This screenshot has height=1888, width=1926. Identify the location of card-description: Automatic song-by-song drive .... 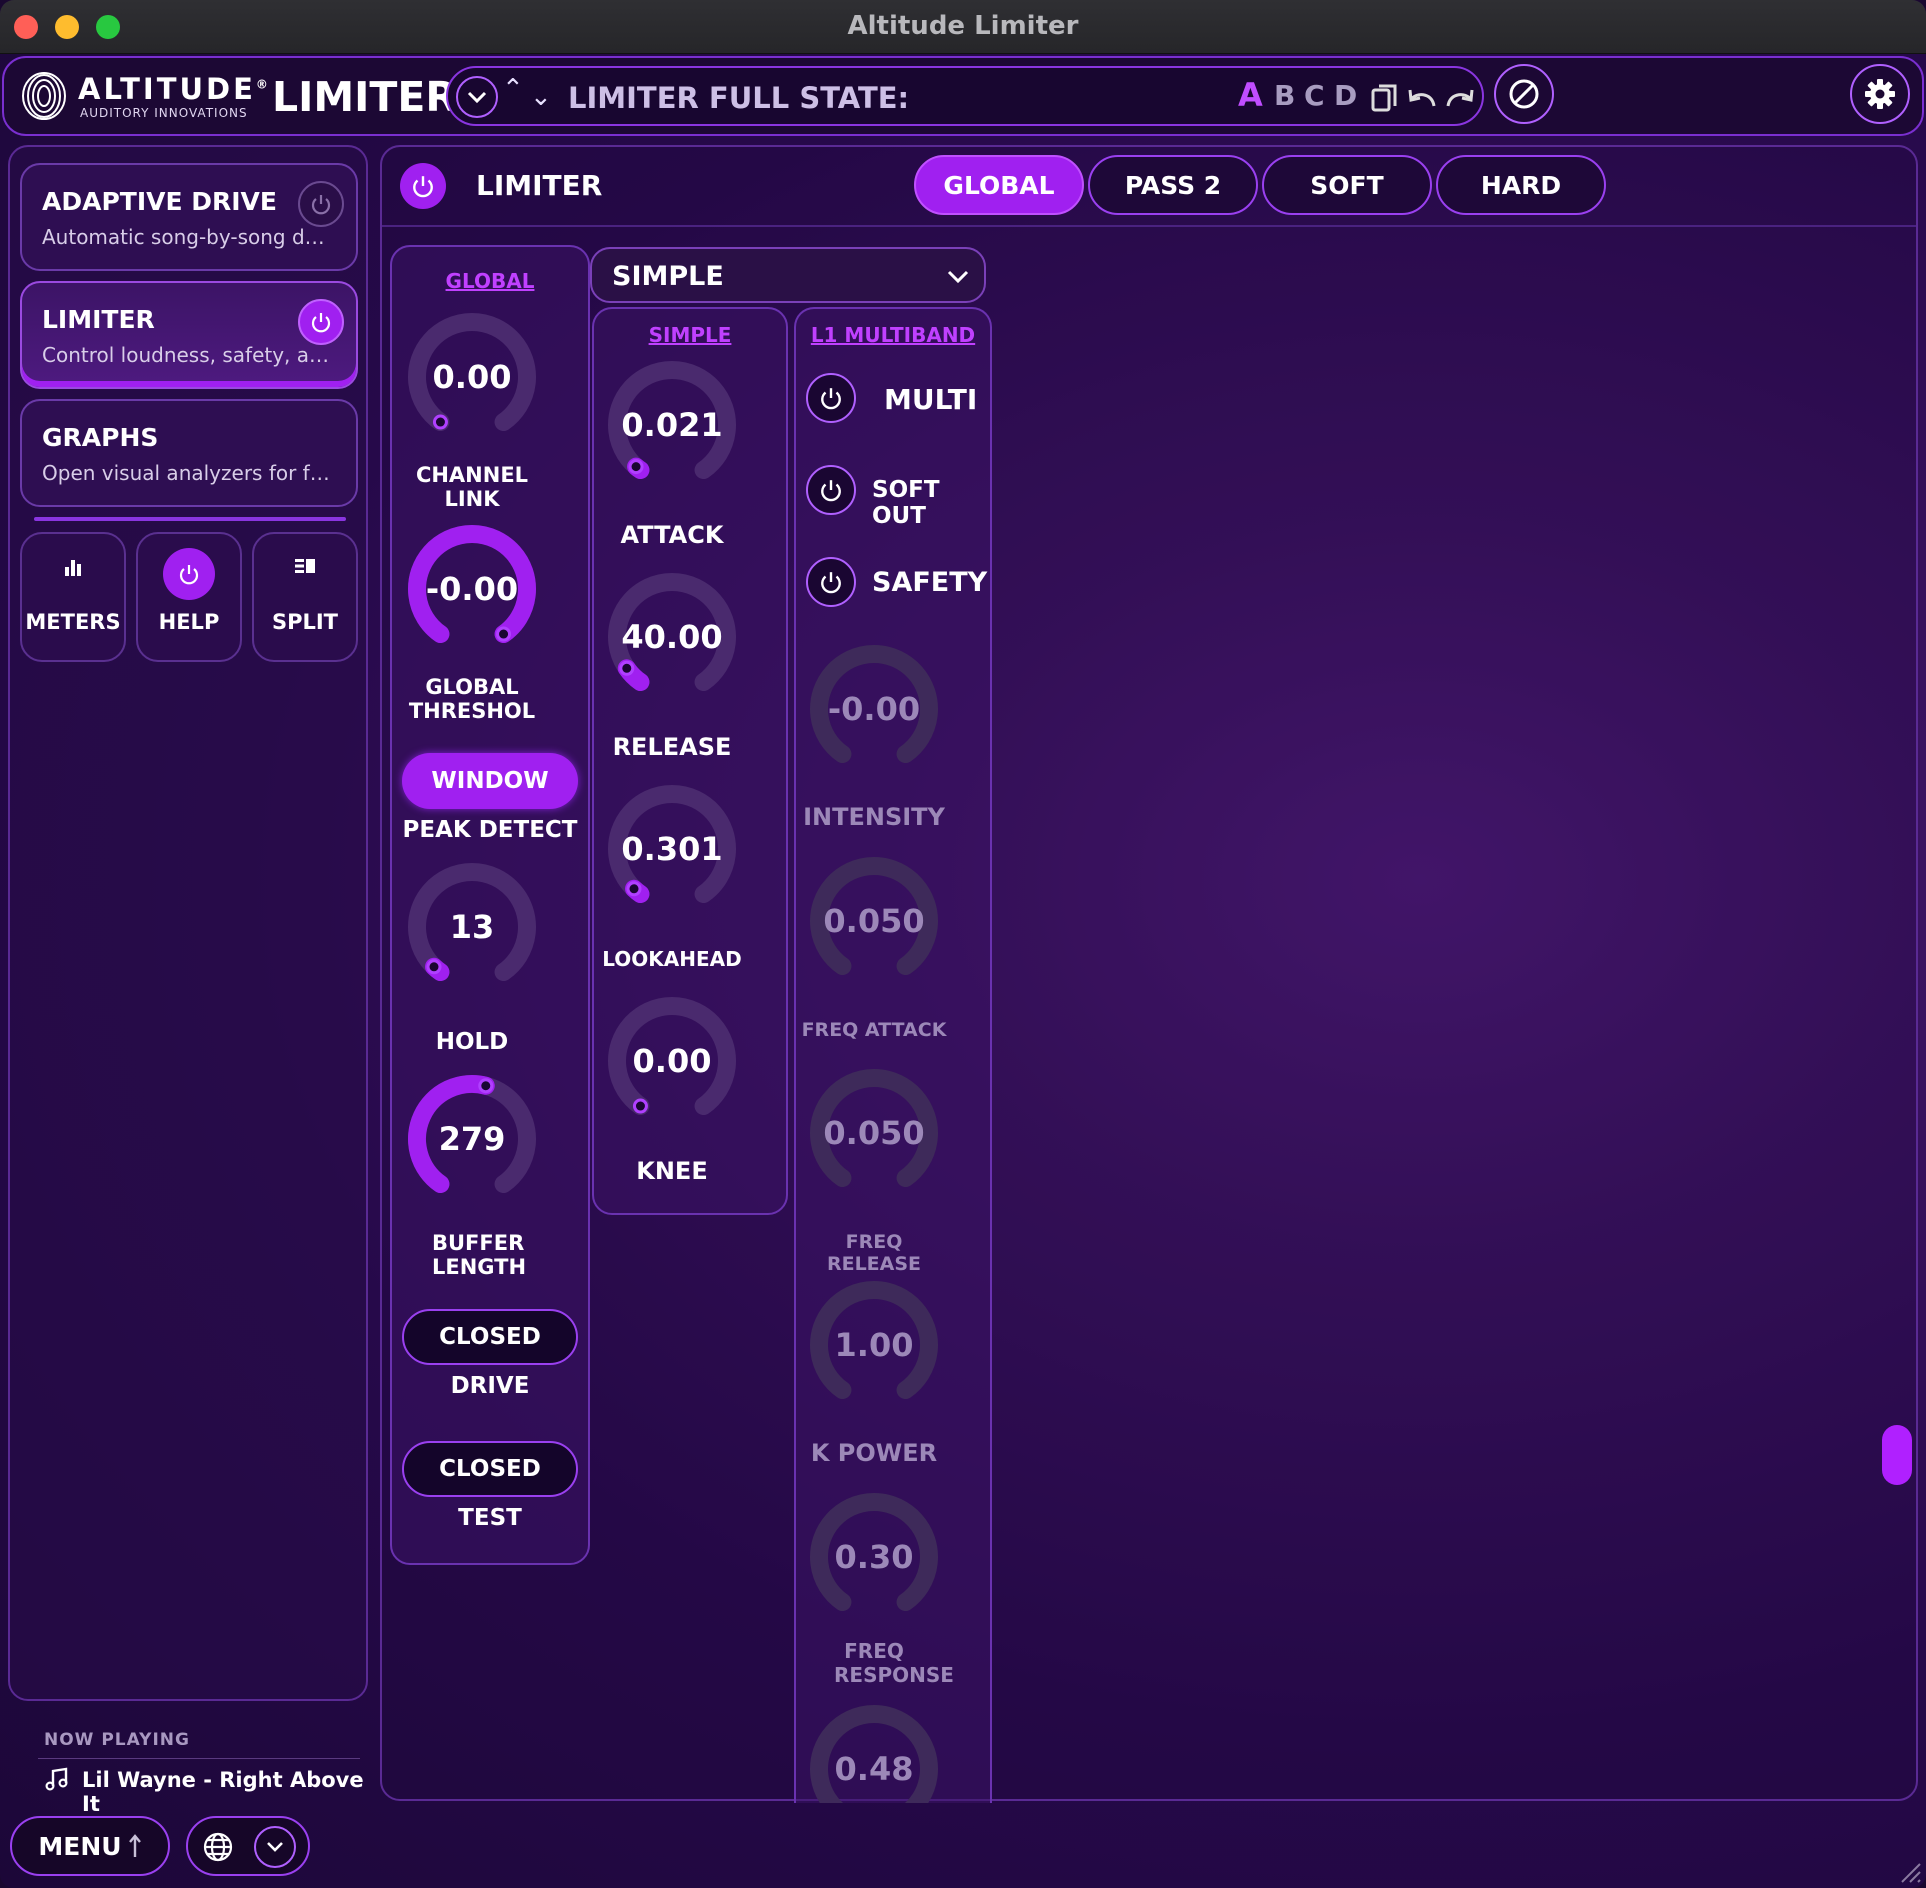
(187, 237).